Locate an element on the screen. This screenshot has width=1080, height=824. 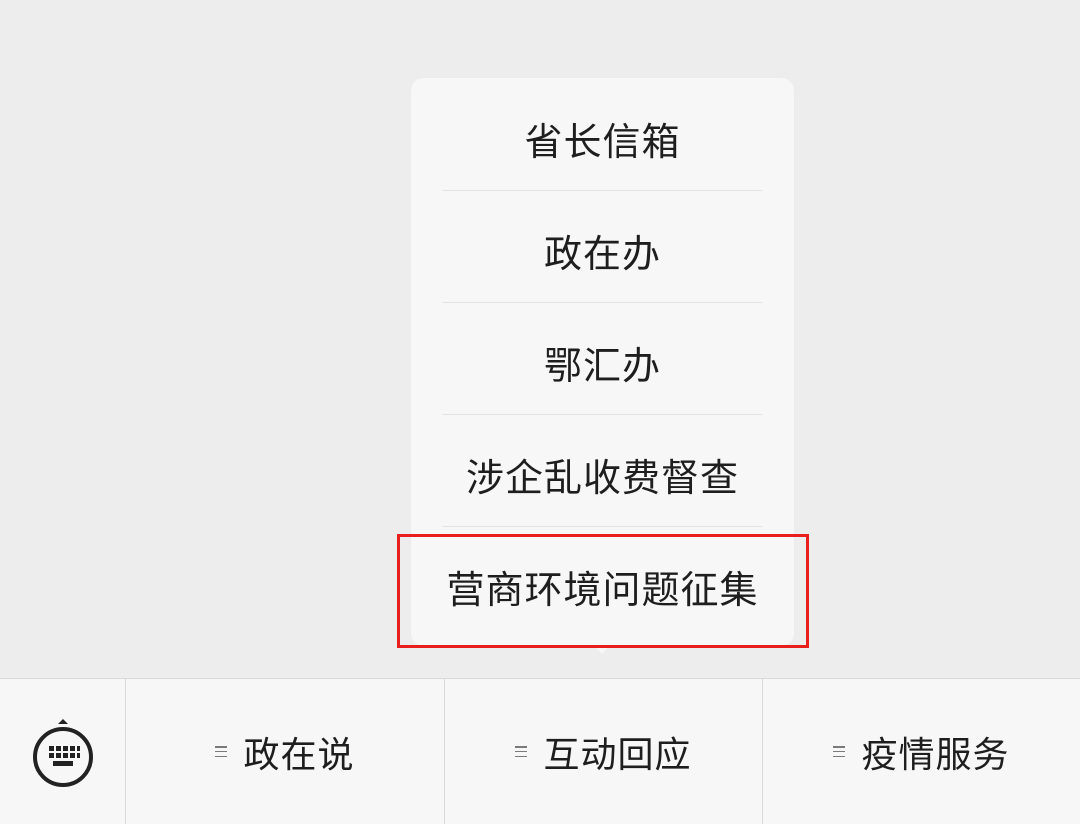
keyboard-toggle-button is located at coordinates (62, 751).